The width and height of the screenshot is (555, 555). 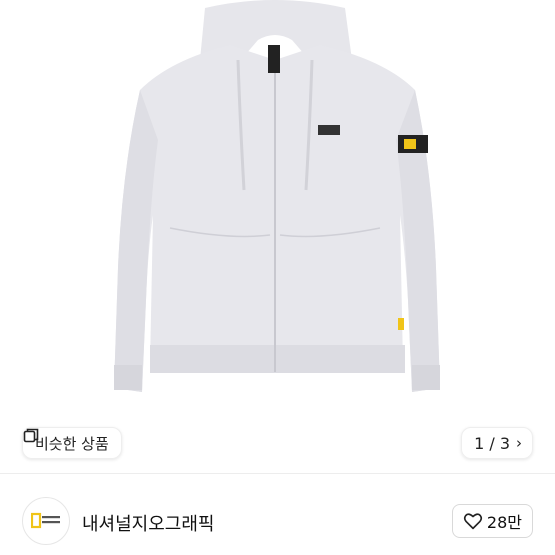 I want to click on similar-products-button: 비슷한 상품, so click(x=72, y=443).